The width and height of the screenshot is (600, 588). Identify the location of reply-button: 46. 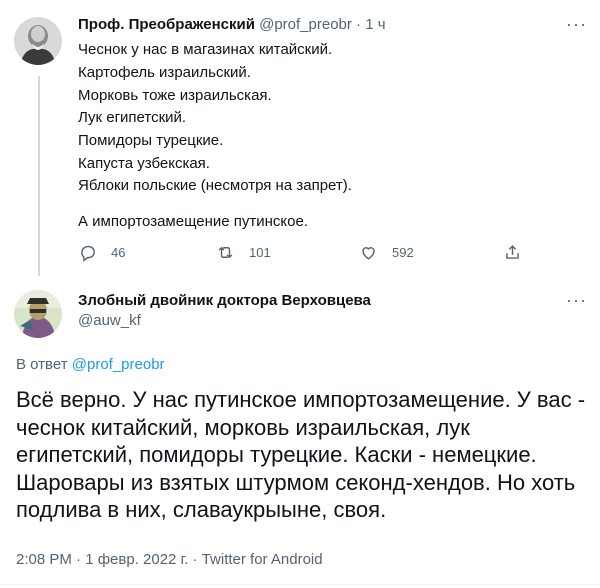
(101, 252).